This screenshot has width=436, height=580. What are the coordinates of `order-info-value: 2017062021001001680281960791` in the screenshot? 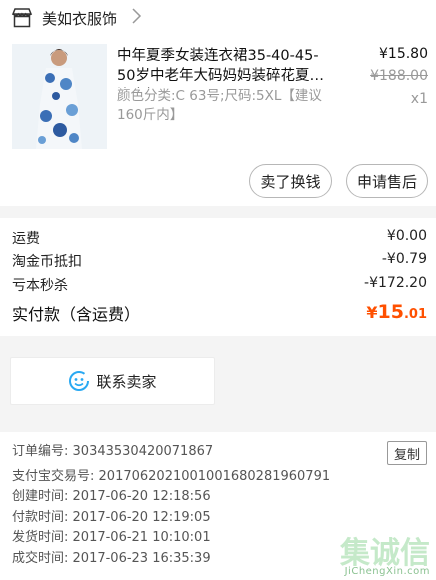 It's located at (214, 476).